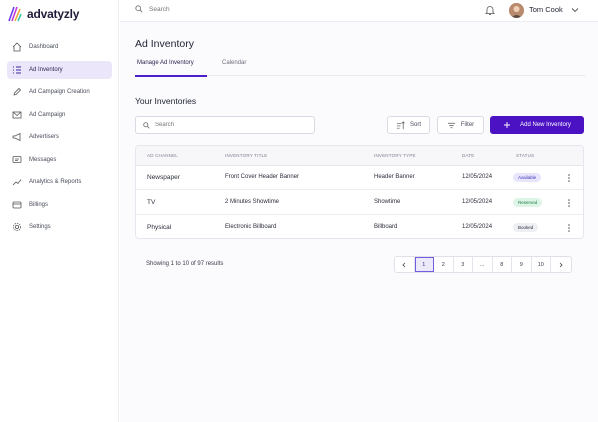 This screenshot has width=598, height=422. What do you see at coordinates (467, 125) in the screenshot?
I see `filter-label: Filter` at bounding box center [467, 125].